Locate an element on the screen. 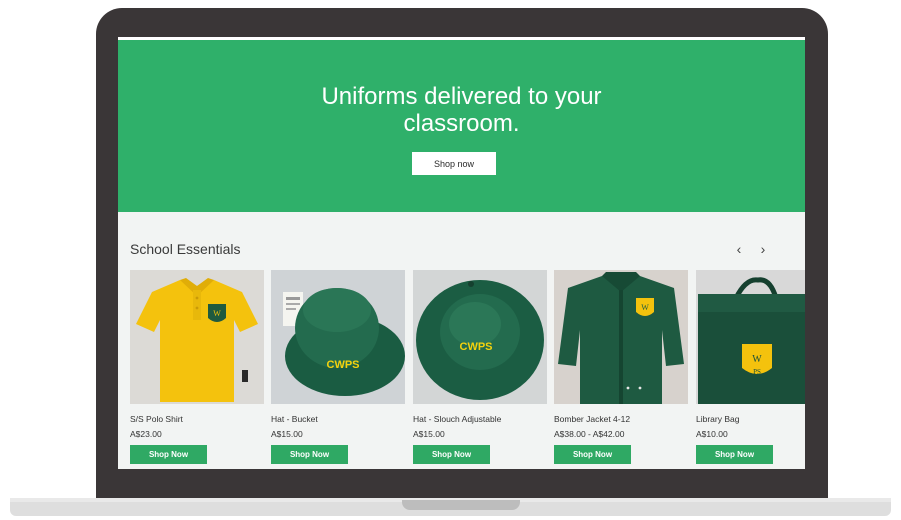  laptop-notch is located at coordinates (461, 505).